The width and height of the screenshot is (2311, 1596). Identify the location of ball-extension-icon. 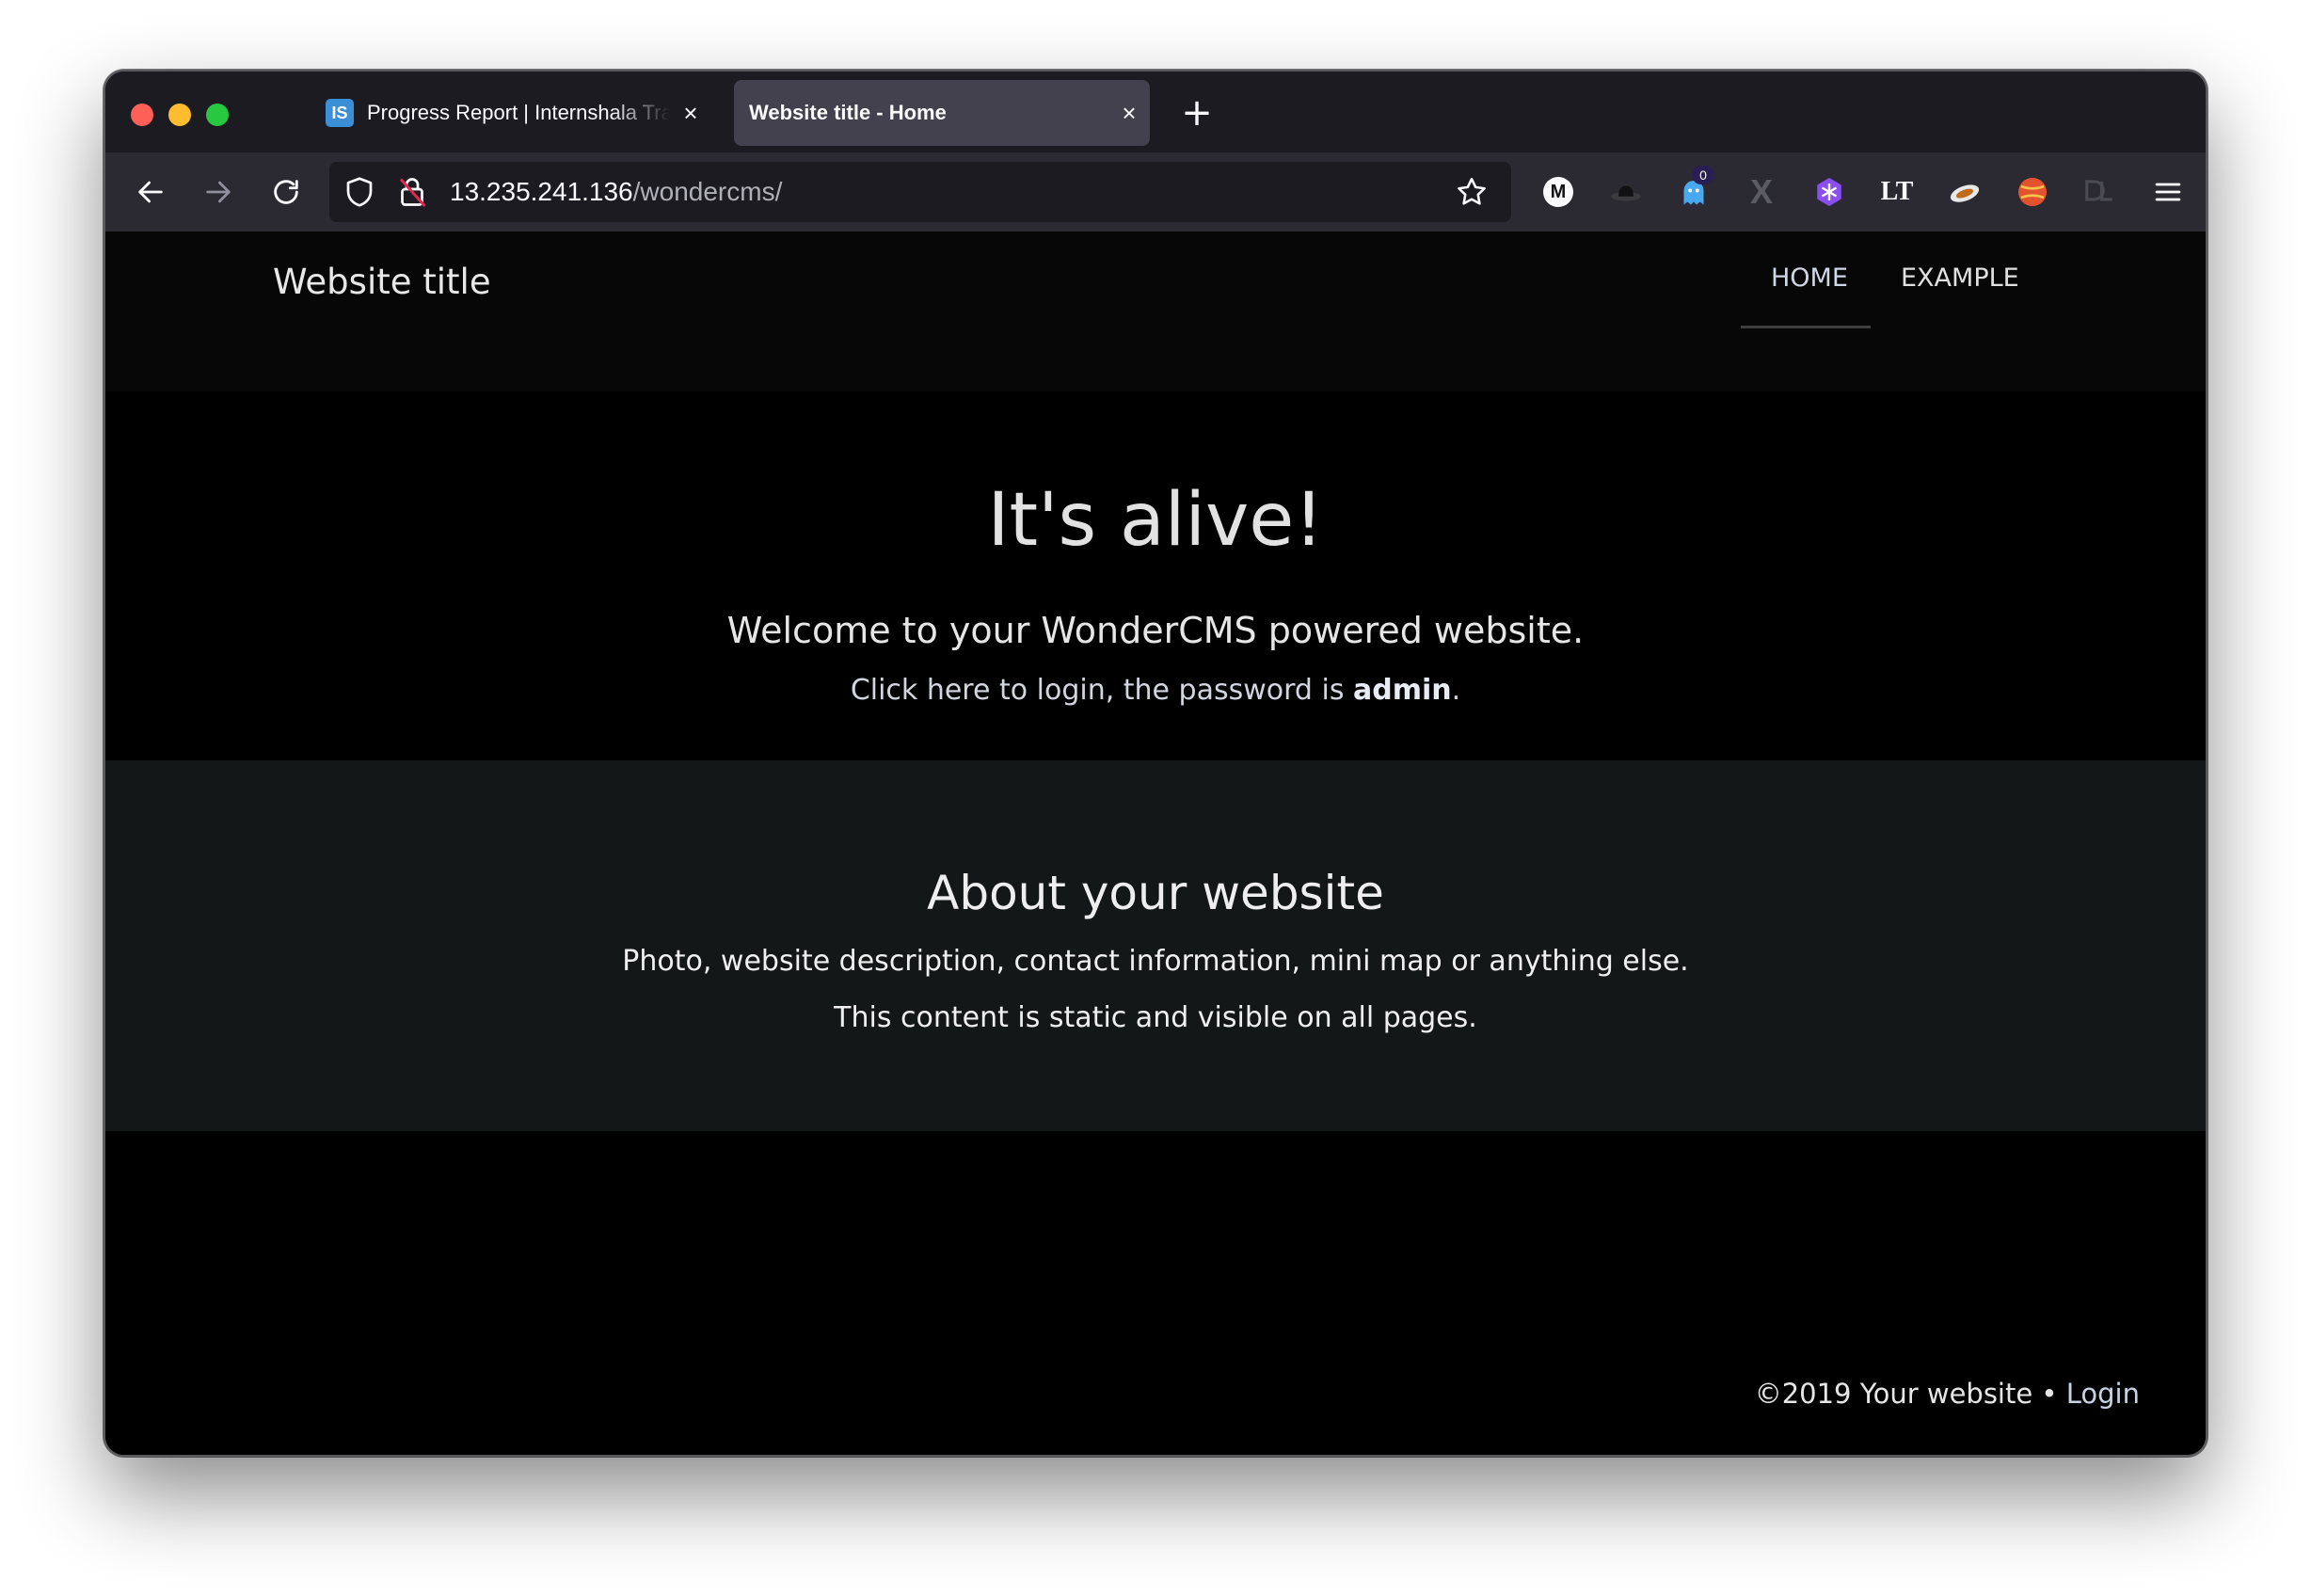
(2032, 192).